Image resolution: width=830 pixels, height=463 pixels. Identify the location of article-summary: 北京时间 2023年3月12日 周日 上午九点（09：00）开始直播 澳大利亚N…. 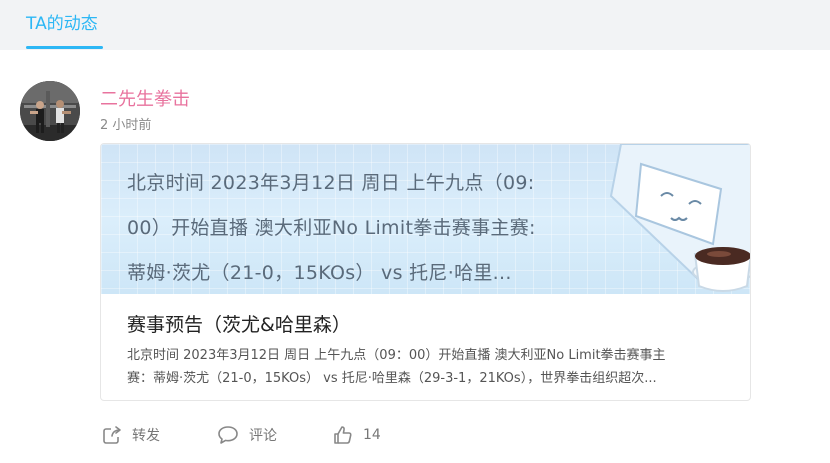
(427, 367).